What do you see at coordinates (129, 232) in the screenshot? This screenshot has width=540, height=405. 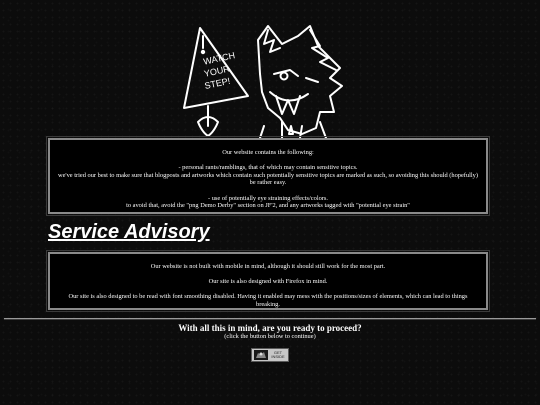 I see `service-advisory-heading: Service Advisory` at bounding box center [129, 232].